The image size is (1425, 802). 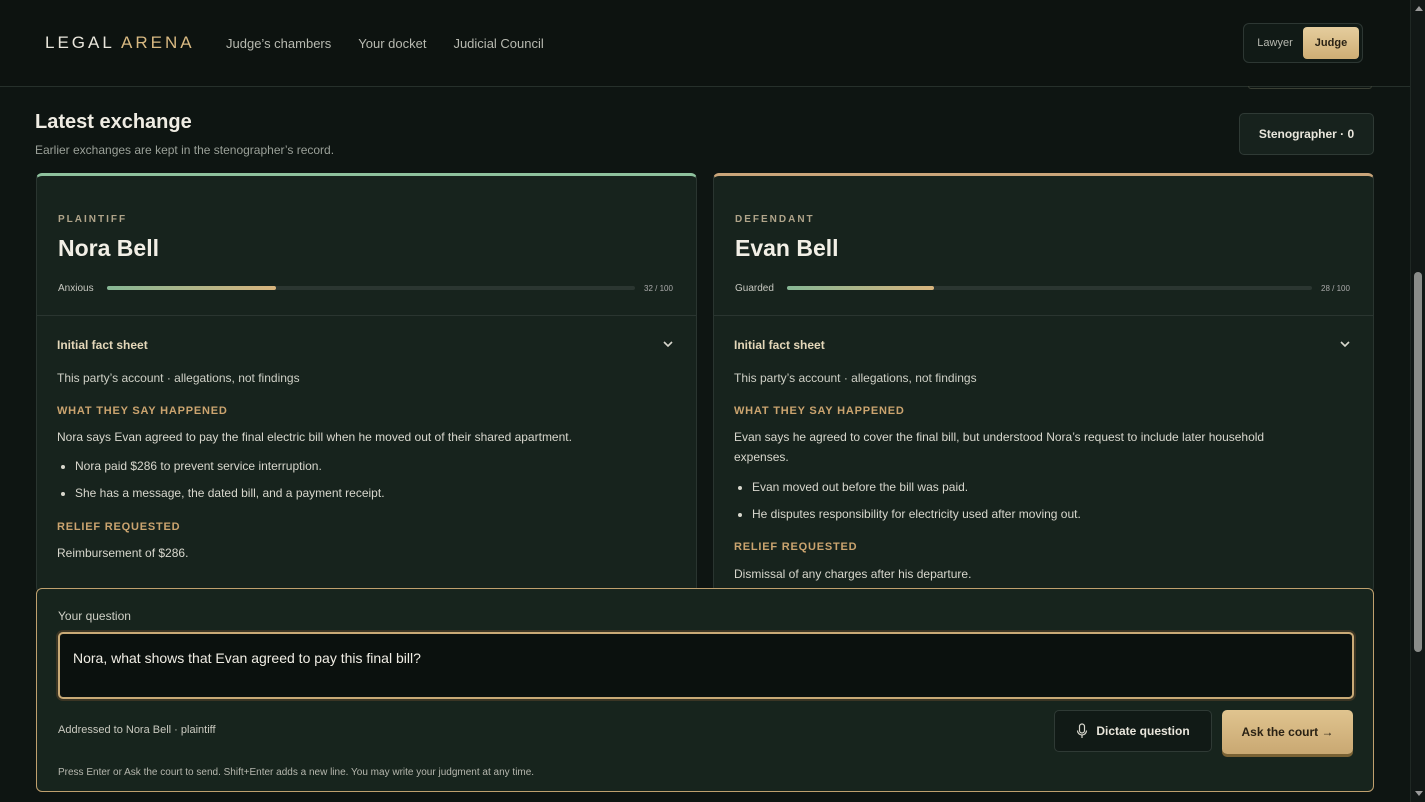 What do you see at coordinates (80, 42) in the screenshot?
I see `logo-main: LEGAL` at bounding box center [80, 42].